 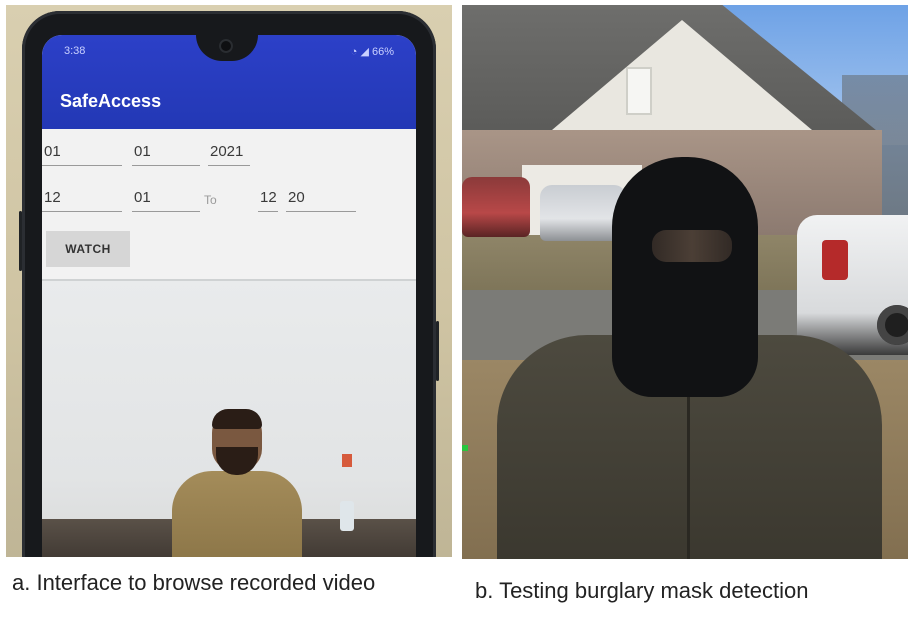 What do you see at coordinates (639, 91) in the screenshot?
I see `house-window` at bounding box center [639, 91].